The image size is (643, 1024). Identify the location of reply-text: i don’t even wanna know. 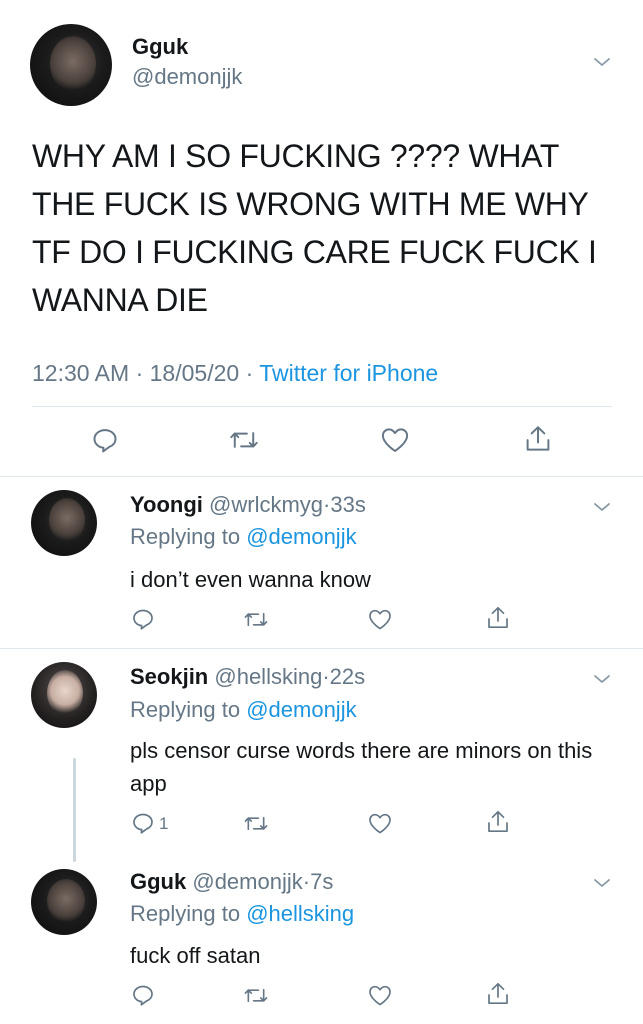
(250, 579).